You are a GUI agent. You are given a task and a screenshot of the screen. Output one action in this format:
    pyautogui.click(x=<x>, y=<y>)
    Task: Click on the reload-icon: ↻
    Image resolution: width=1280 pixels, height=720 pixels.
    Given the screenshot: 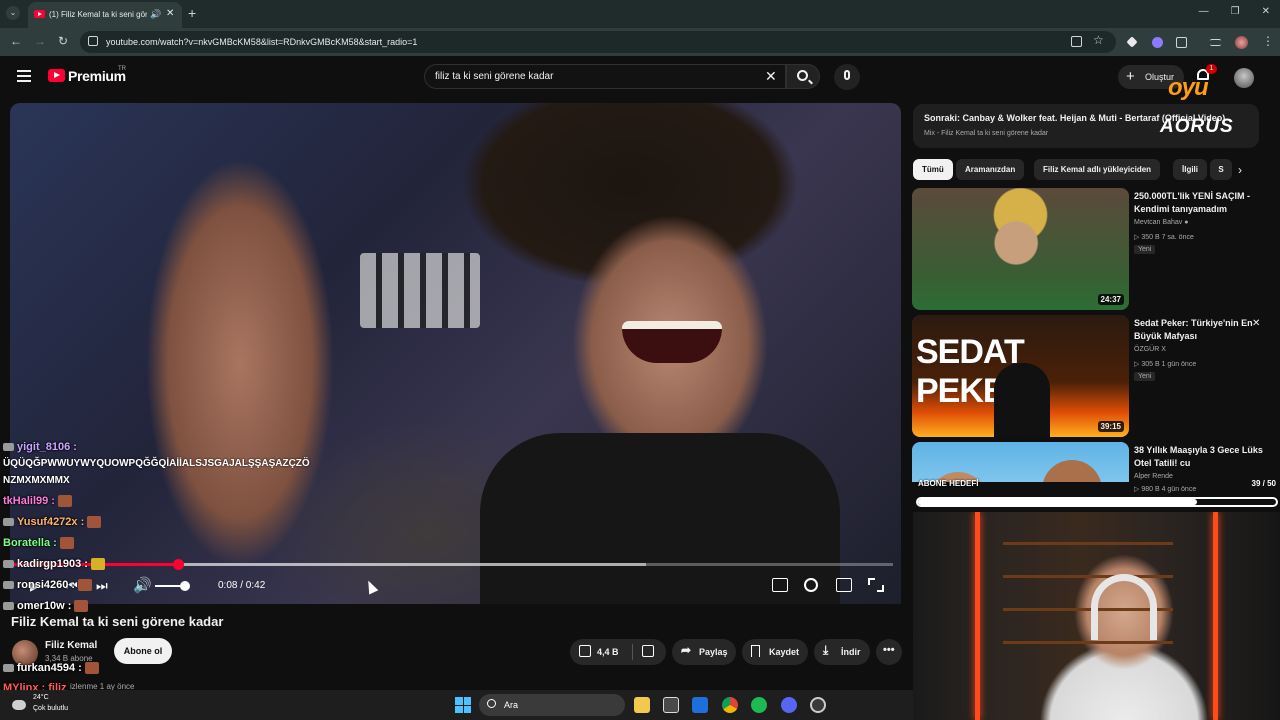 What is the action you would take?
    pyautogui.click(x=63, y=41)
    